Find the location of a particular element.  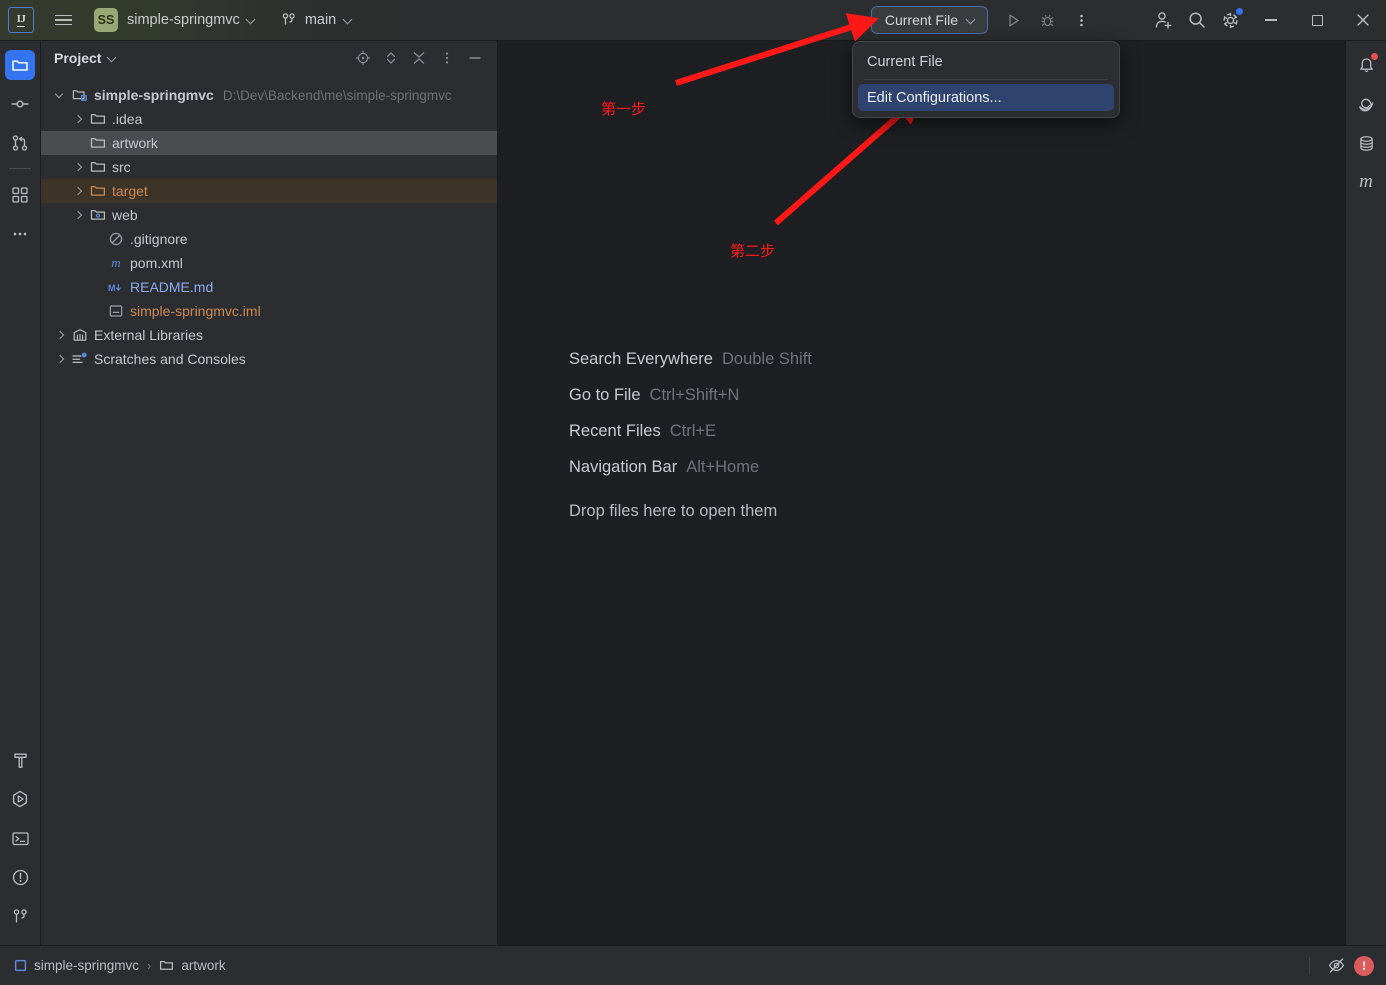

menu-separator is located at coordinates (986, 79).